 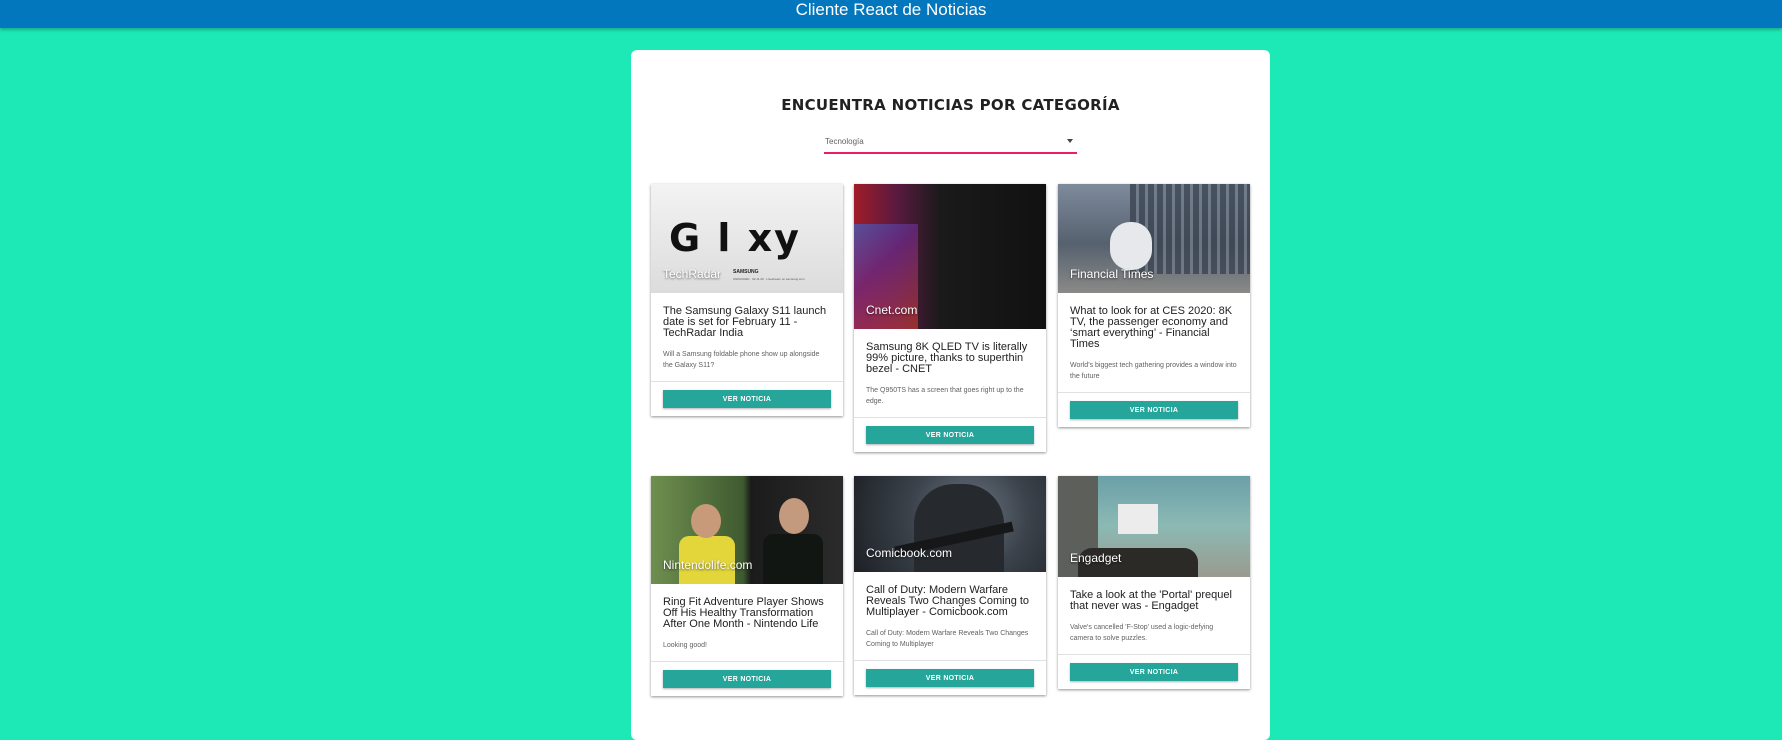 I want to click on news-card-source: Cnet.com, so click(x=892, y=310).